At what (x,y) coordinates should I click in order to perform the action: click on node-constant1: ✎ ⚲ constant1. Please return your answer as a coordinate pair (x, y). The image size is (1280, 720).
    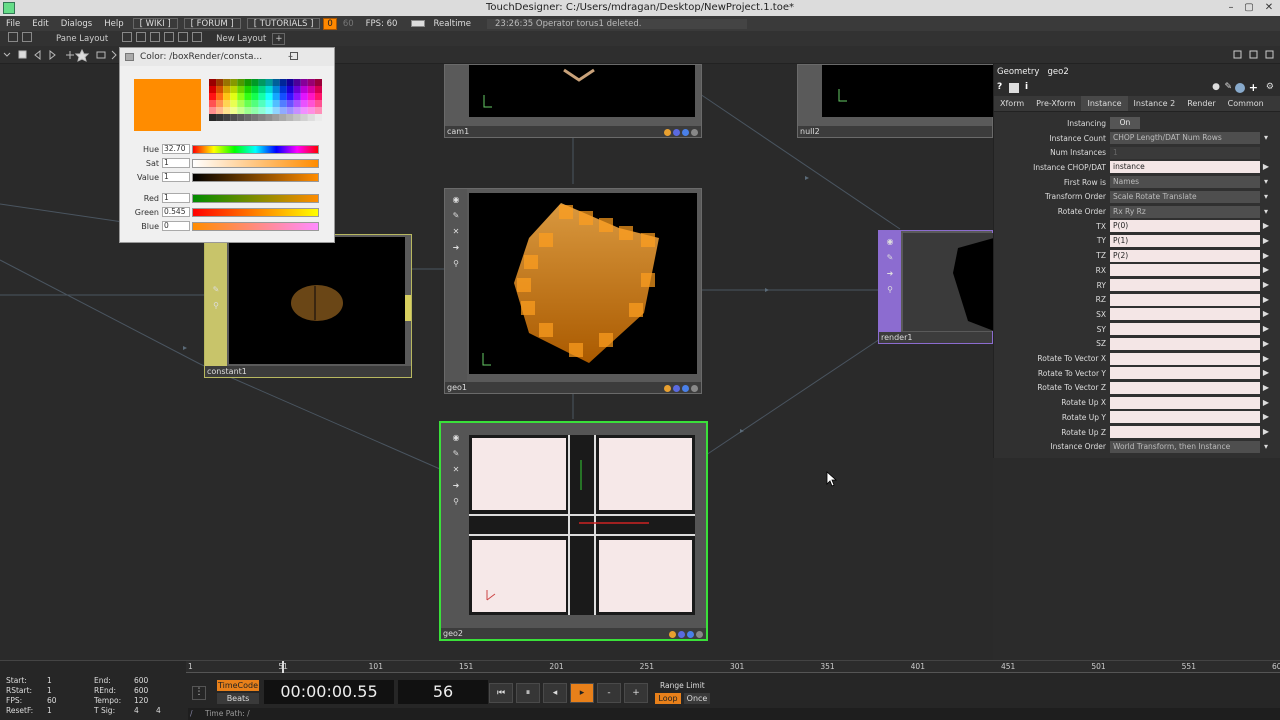
    Looking at the image, I should click on (308, 306).